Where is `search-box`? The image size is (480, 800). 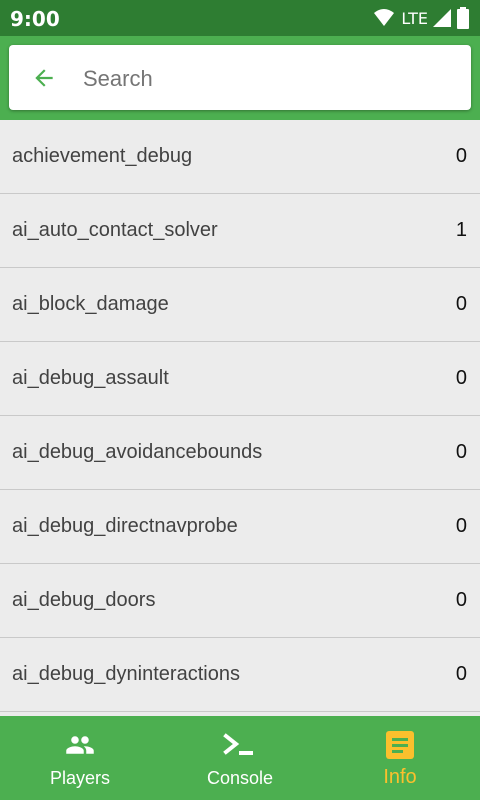
search-box is located at coordinates (240, 77).